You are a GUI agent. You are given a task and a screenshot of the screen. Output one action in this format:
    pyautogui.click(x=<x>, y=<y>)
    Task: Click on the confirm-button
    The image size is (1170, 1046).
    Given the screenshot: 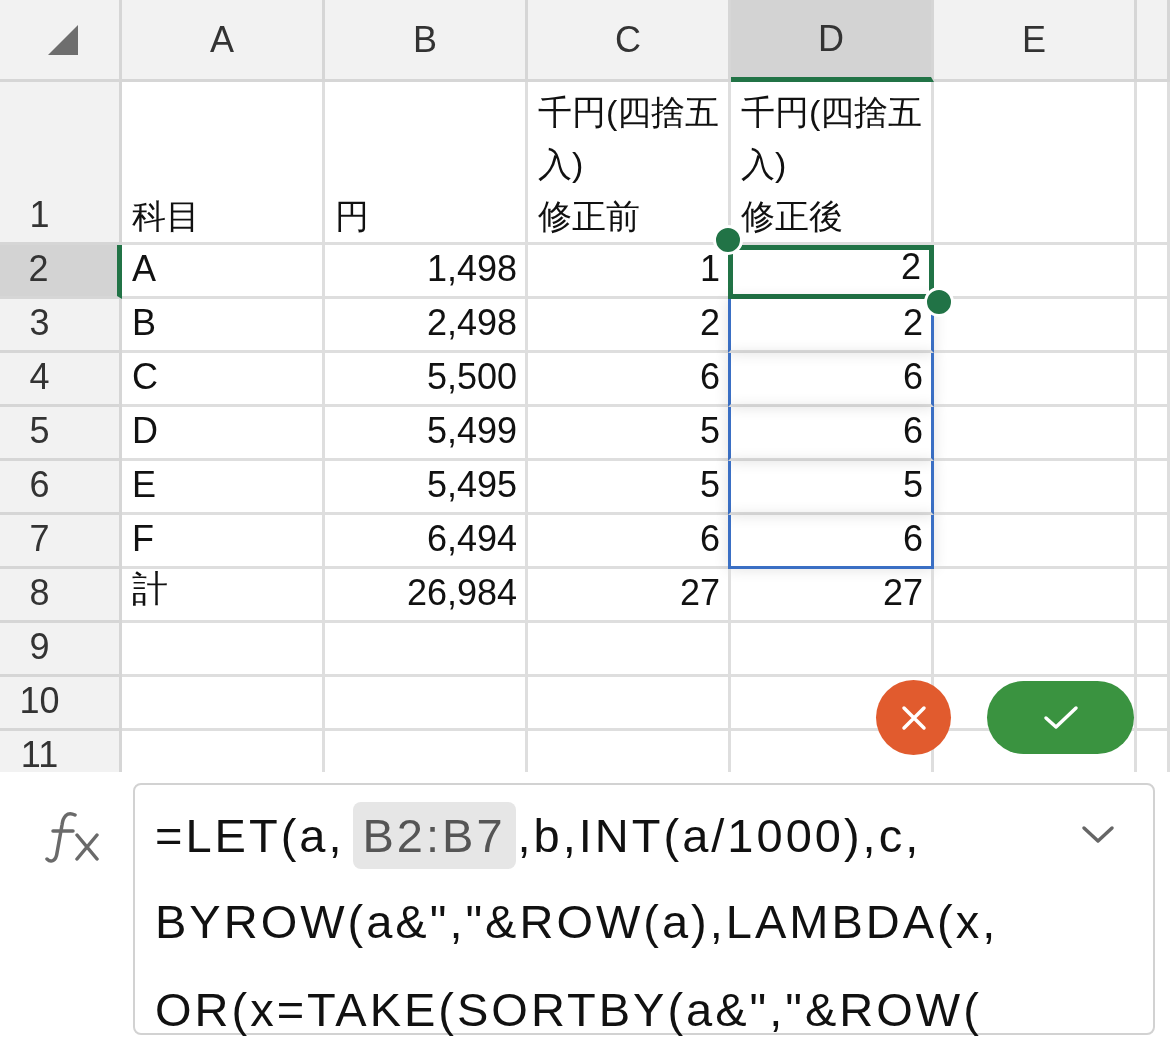 What is the action you would take?
    pyautogui.click(x=1060, y=717)
    